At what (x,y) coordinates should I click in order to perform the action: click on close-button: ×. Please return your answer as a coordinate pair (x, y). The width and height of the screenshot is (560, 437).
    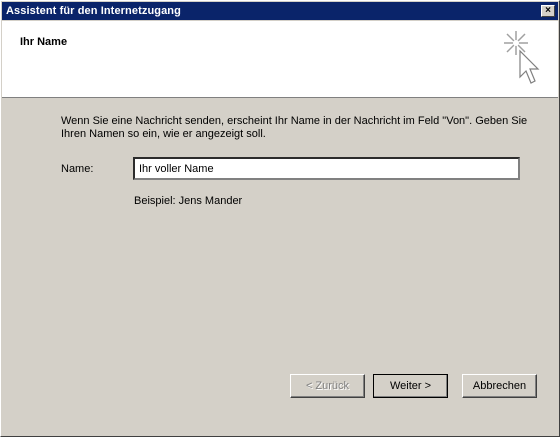
    Looking at the image, I should click on (548, 11).